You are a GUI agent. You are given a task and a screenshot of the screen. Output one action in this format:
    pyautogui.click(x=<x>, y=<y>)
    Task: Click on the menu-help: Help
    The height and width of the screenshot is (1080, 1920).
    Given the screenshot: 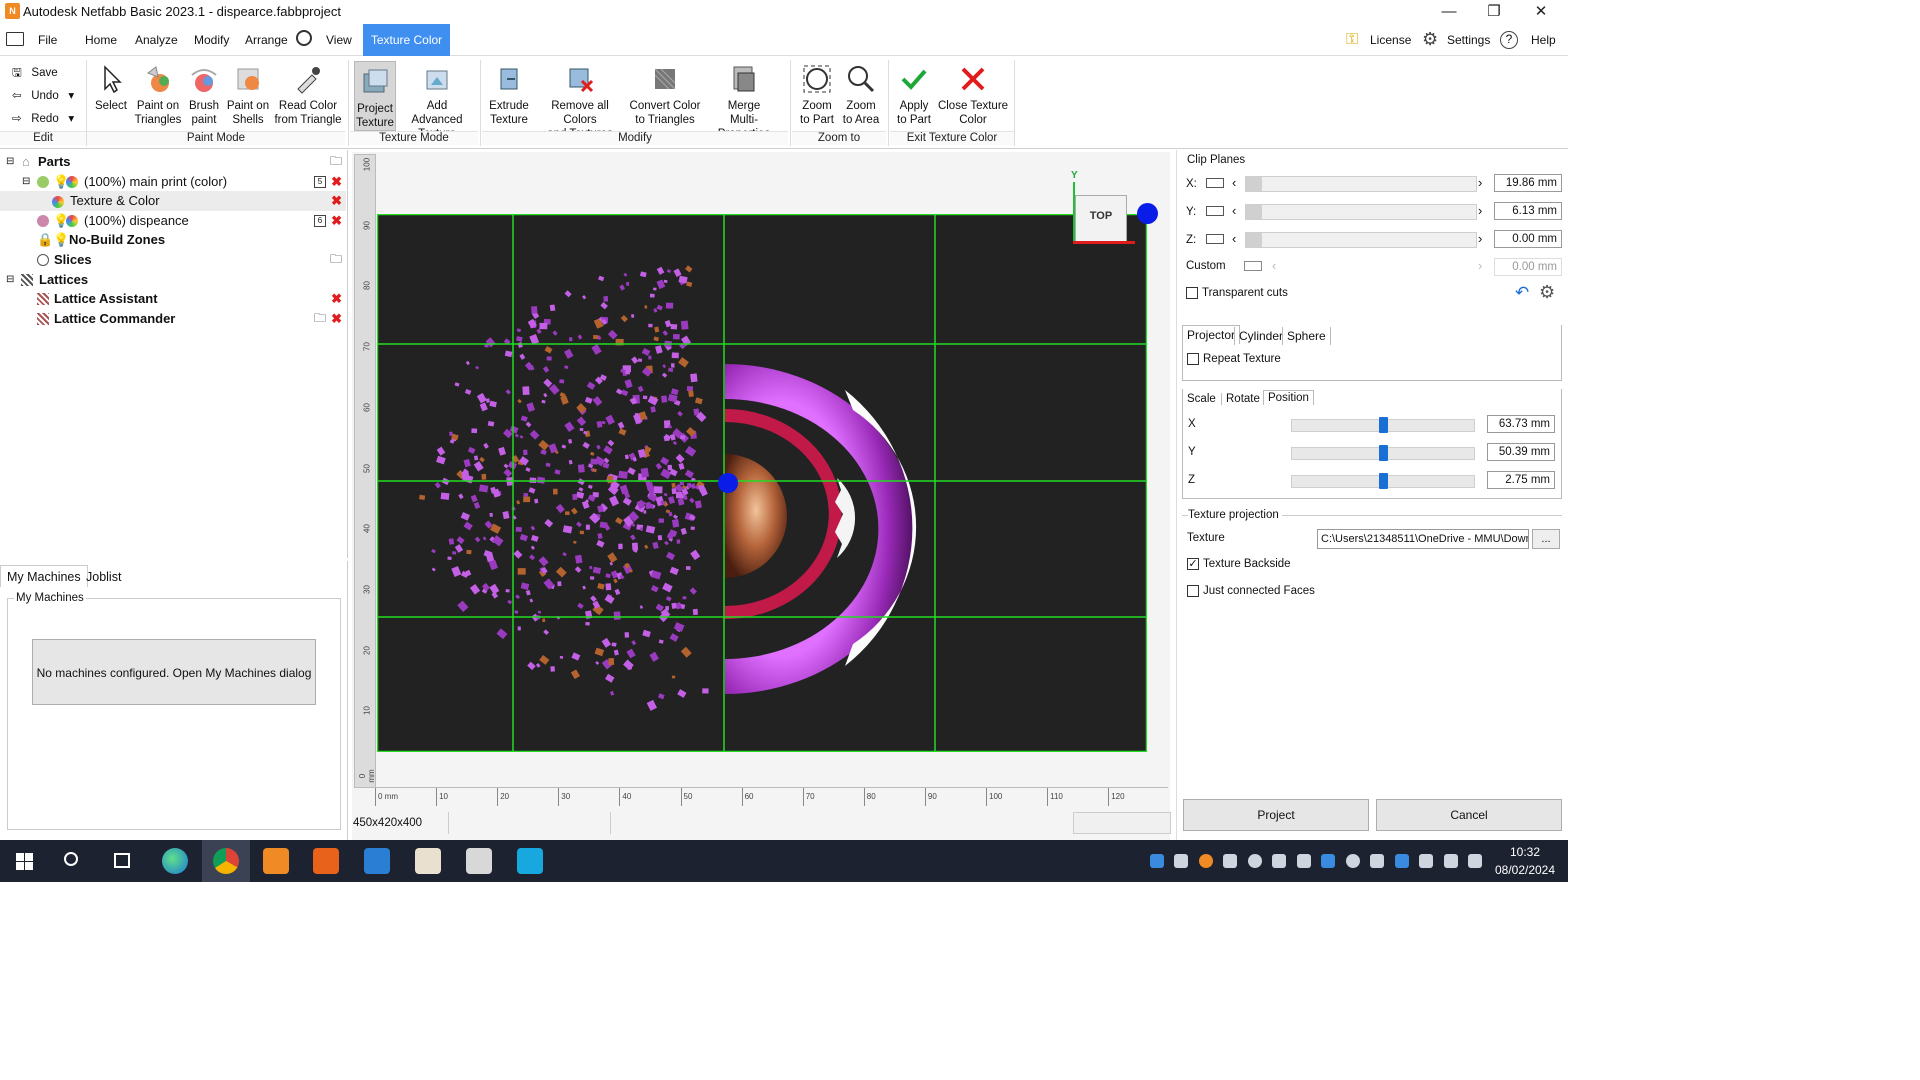 What is the action you would take?
    pyautogui.click(x=1543, y=40)
    